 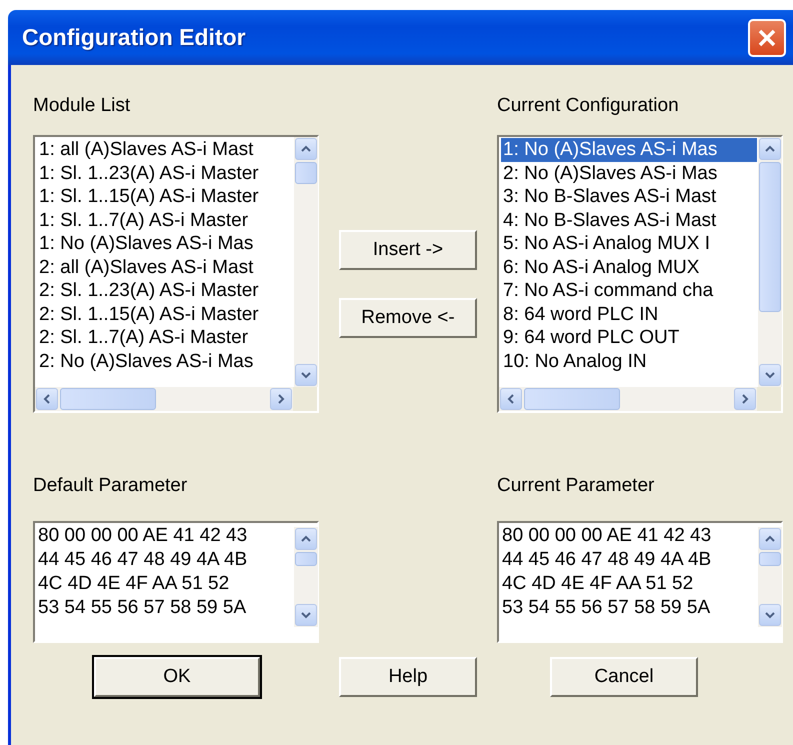 What do you see at coordinates (165, 150) in the screenshot?
I see `list-item: 1: all (A)Slaves AS-i Mast` at bounding box center [165, 150].